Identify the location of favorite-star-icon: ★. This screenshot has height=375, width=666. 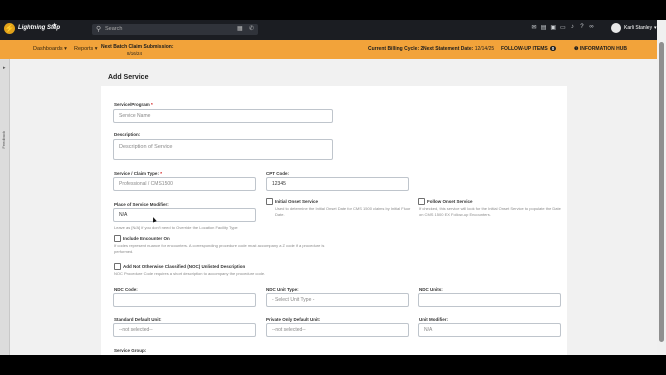
(54, 25).